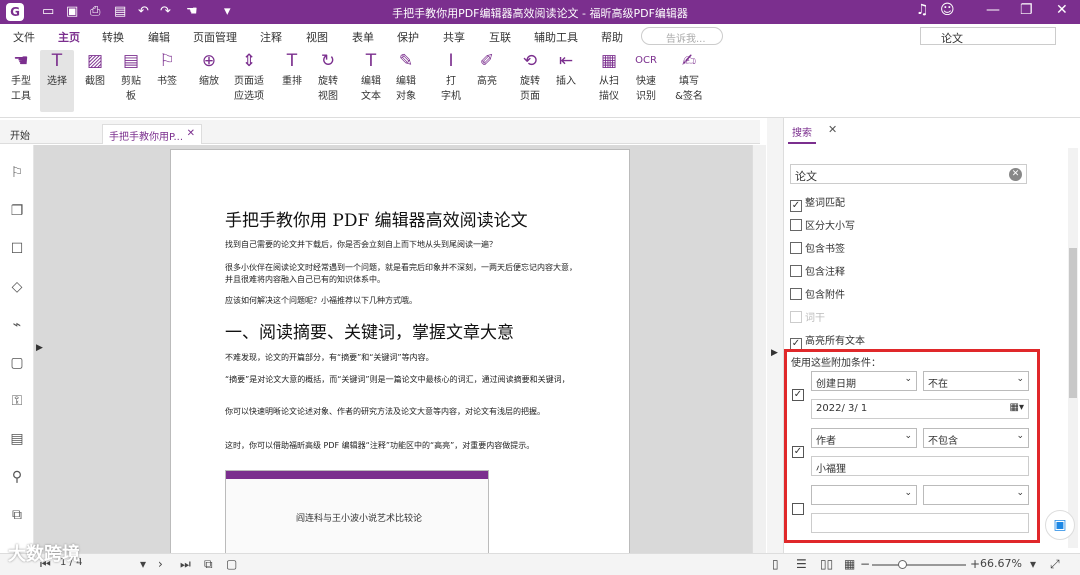  What do you see at coordinates (993, 10) in the screenshot?
I see `minimize-icon: —` at bounding box center [993, 10].